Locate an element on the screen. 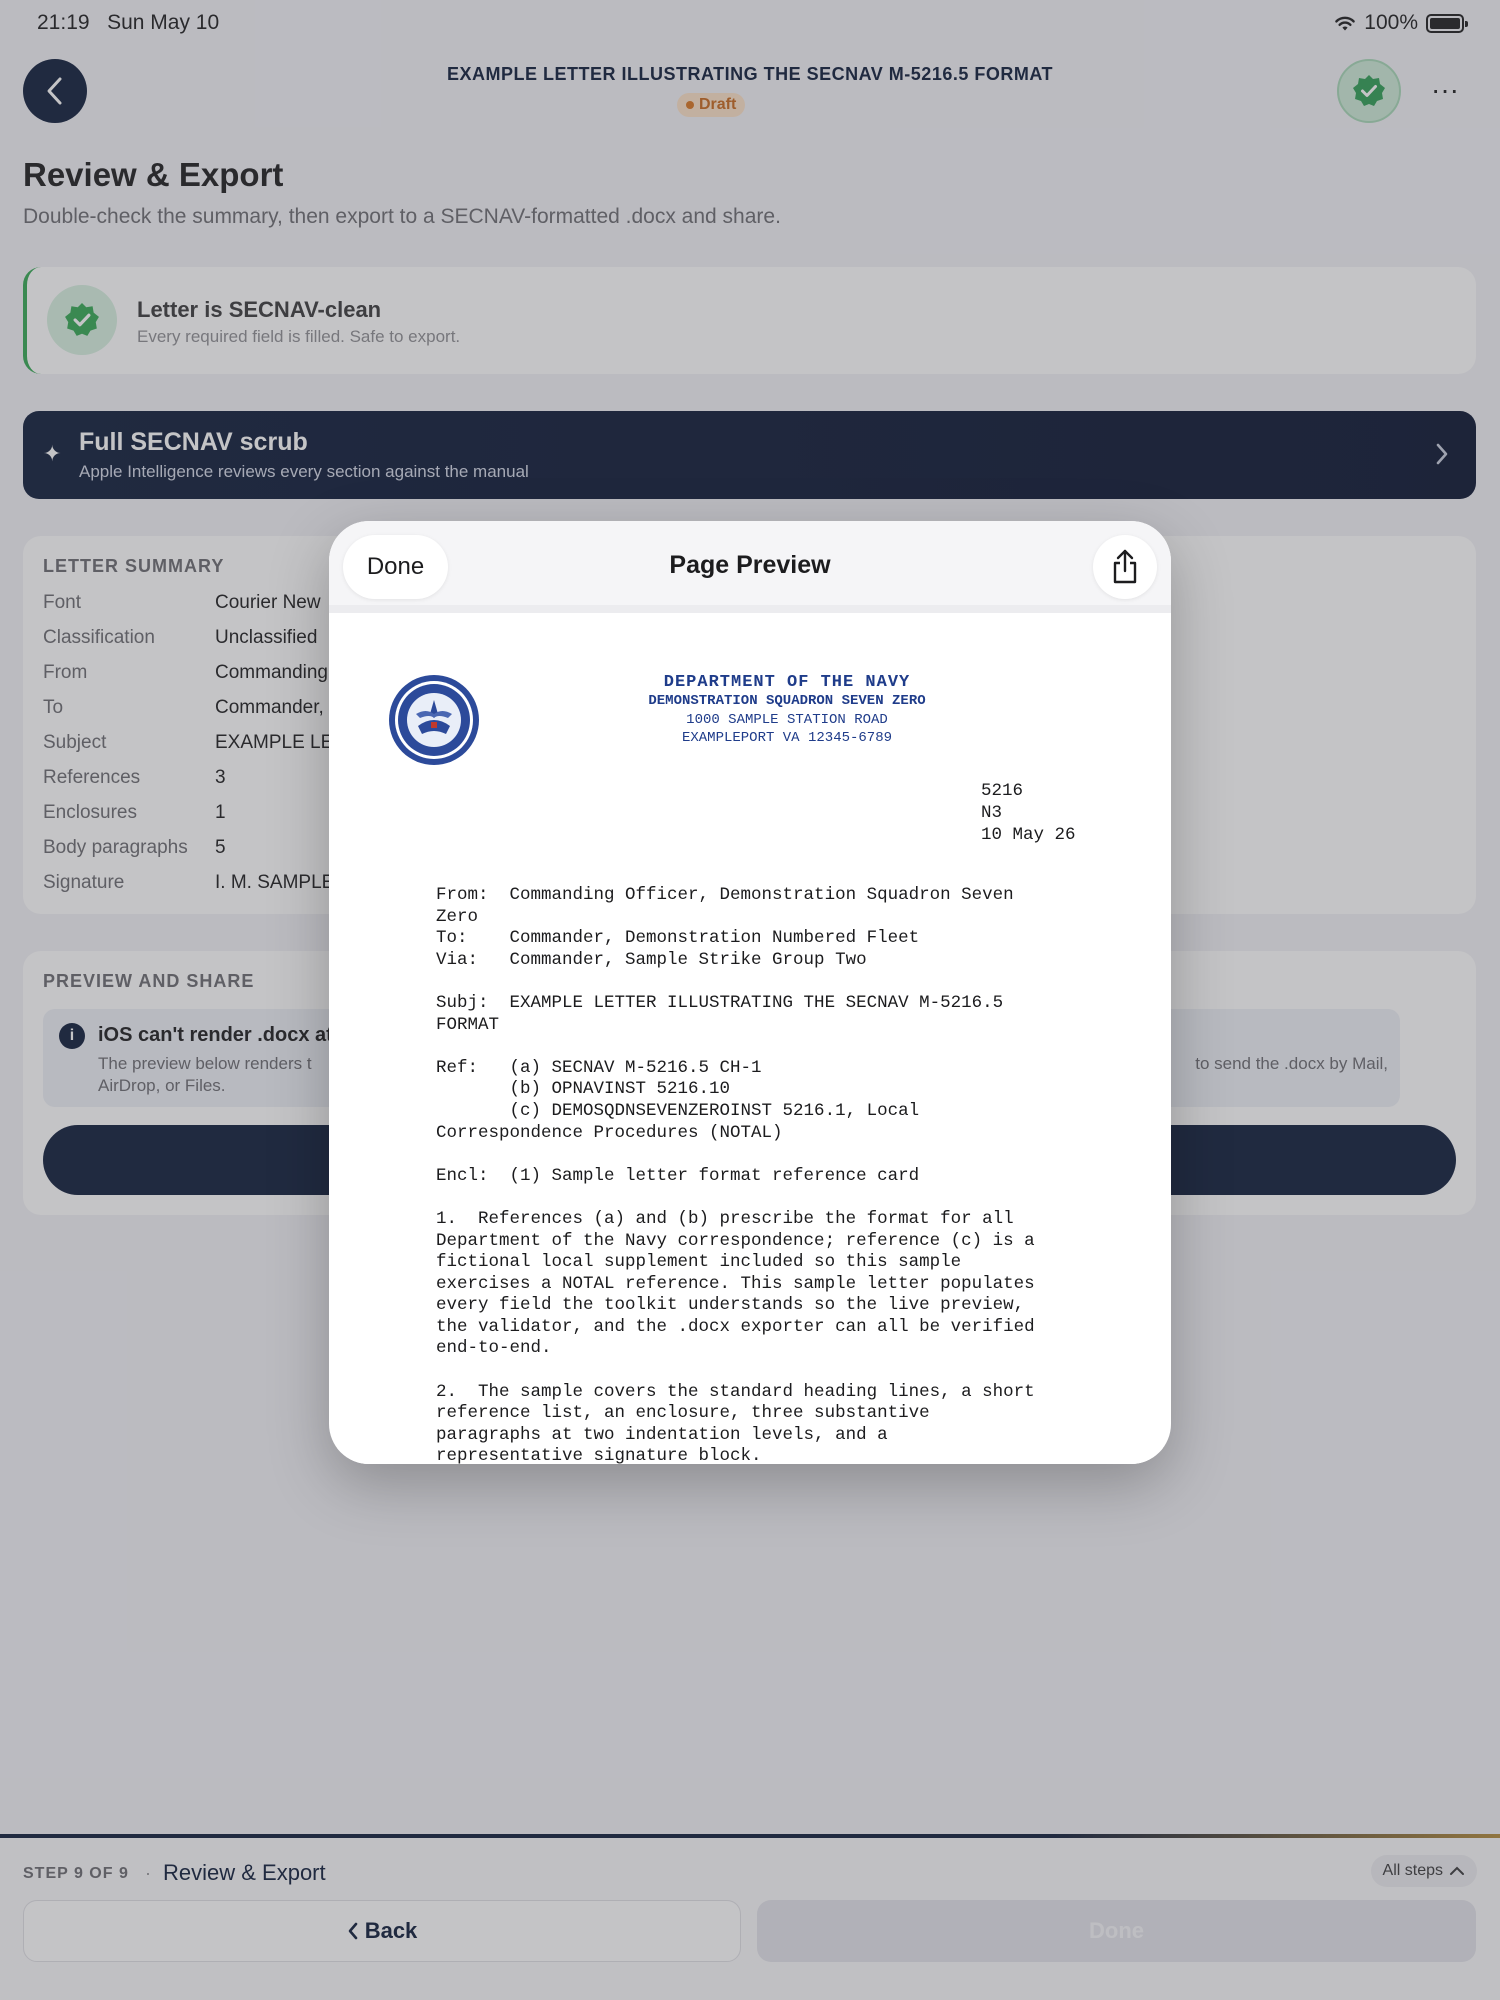 This screenshot has width=1500, height=2000. ssic-block: 5216 N3 10 May 26 is located at coordinates (1028, 813).